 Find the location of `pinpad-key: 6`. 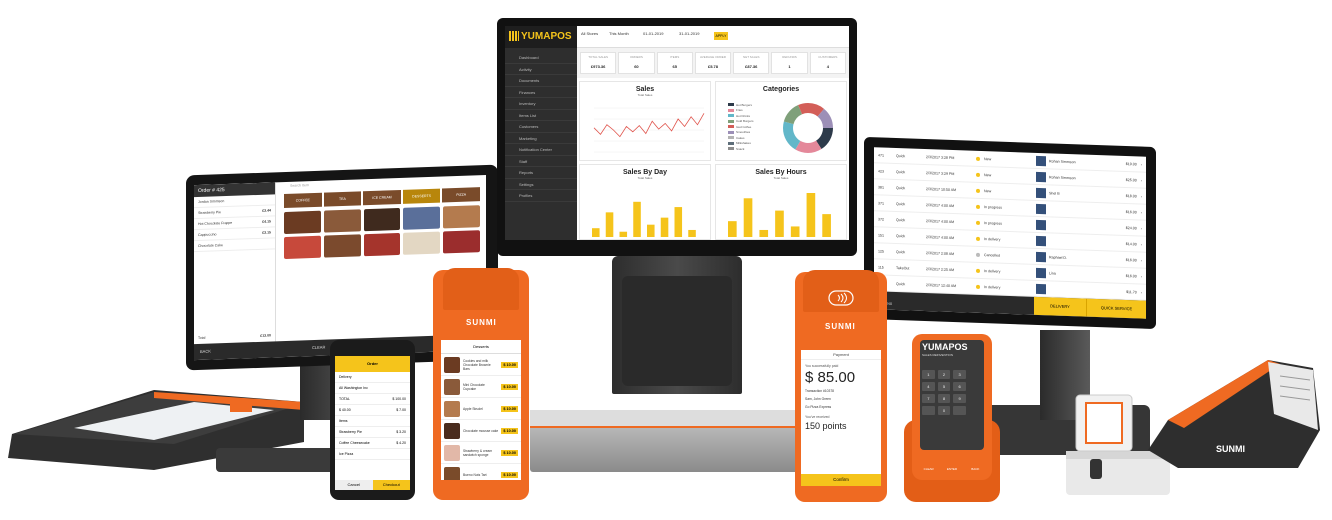

pinpad-key: 6 is located at coordinates (959, 386).